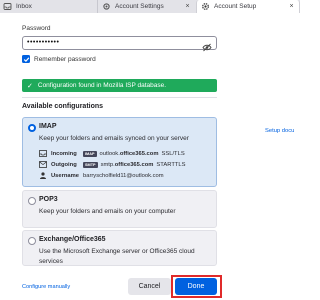 This screenshot has height=300, width=320. Describe the element at coordinates (90, 164) in the screenshot. I see `outgoing-protocol-badge: SMTP` at that location.